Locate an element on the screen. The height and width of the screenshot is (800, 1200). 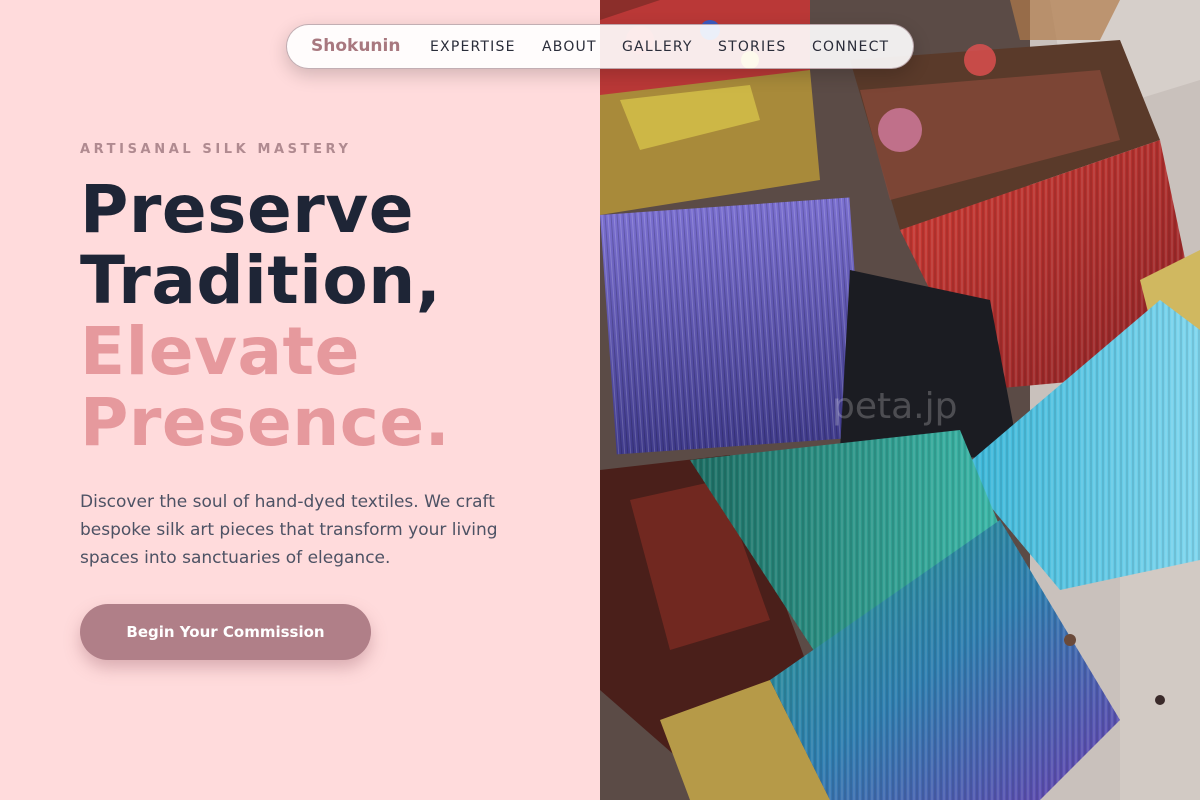
hero-headline: Preserve Tradition, Elevate Presence. is located at coordinates (265, 316).